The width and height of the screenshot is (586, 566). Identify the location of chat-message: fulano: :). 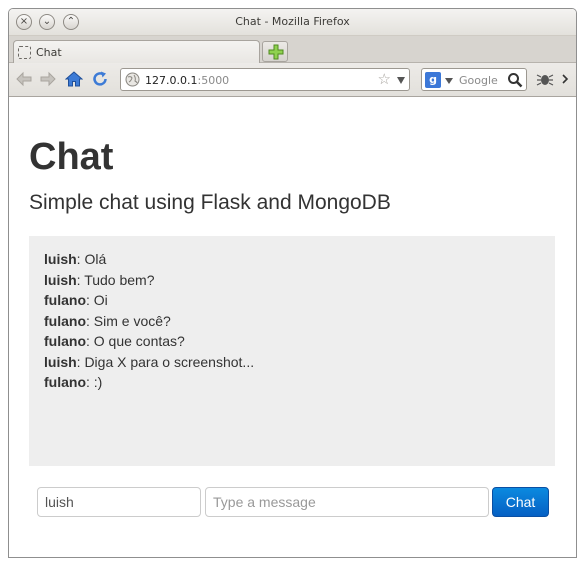
(292, 382).